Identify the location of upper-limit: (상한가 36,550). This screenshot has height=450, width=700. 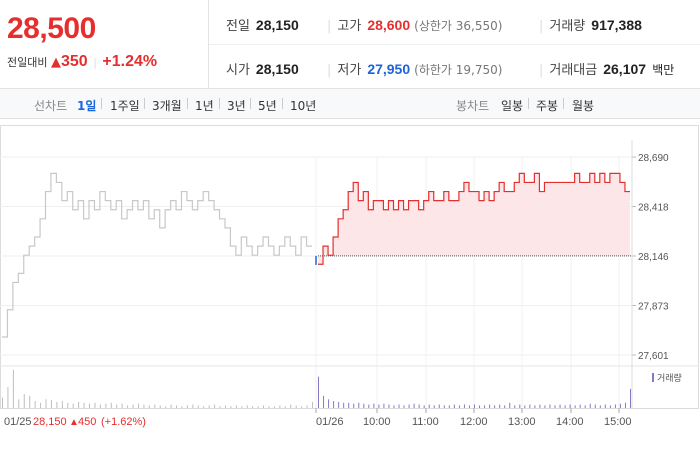
(458, 26).